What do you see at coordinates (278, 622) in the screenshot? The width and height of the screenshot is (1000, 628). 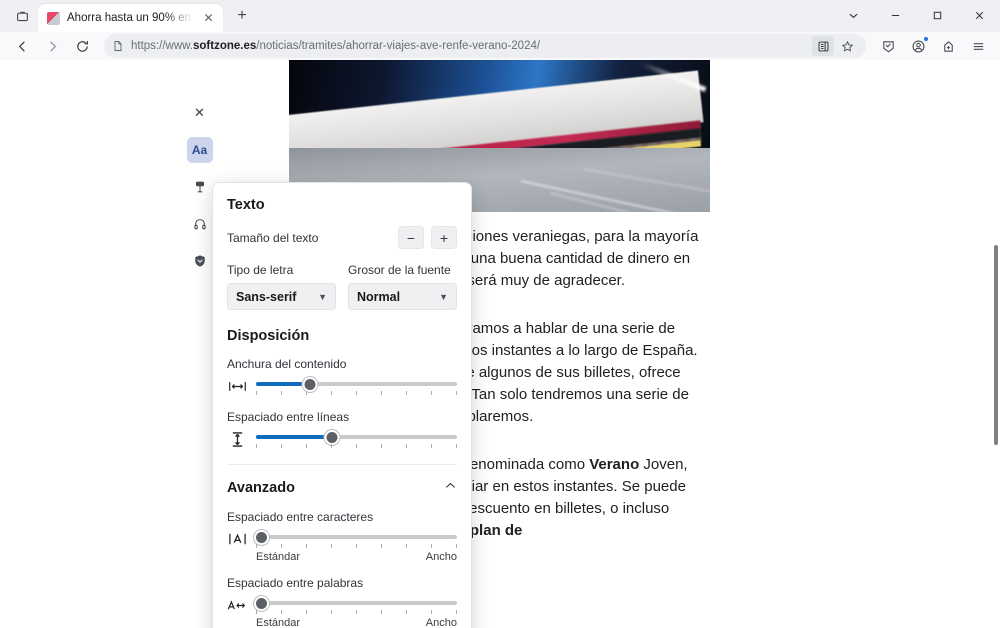 I see `word-spacing-min-label: Estándar` at bounding box center [278, 622].